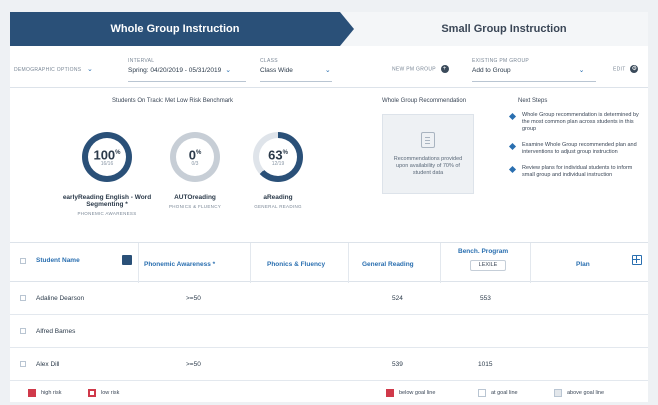 The image size is (658, 405). Describe the element at coordinates (23, 261) in the screenshot. I see `select-all-checkbox` at that location.